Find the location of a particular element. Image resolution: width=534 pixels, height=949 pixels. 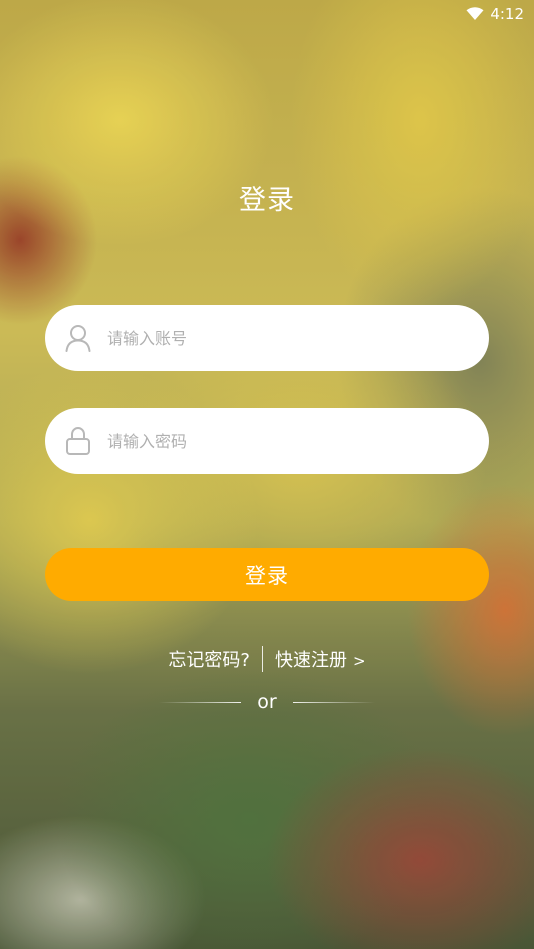

links-row: 忘记密码? 快速注册 > is located at coordinates (267, 659).